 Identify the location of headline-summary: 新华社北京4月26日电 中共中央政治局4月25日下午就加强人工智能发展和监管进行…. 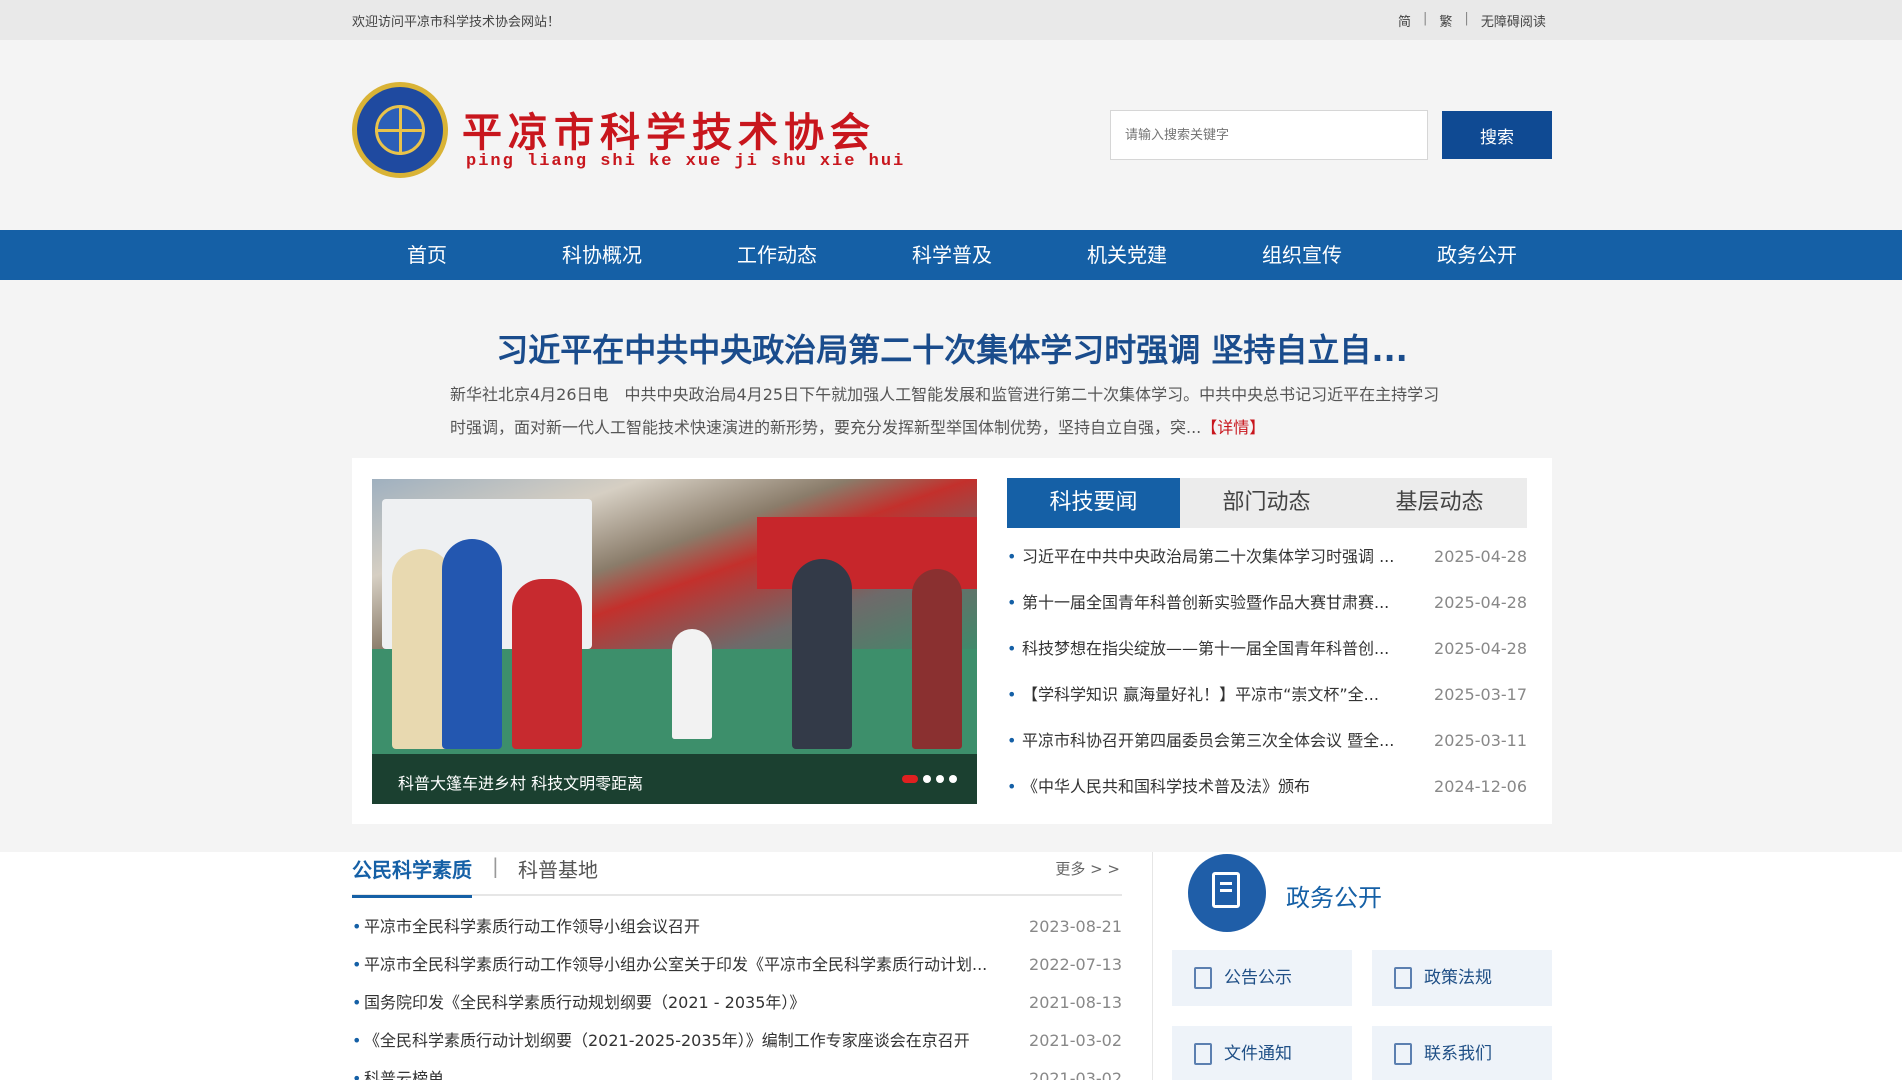
(950, 411).